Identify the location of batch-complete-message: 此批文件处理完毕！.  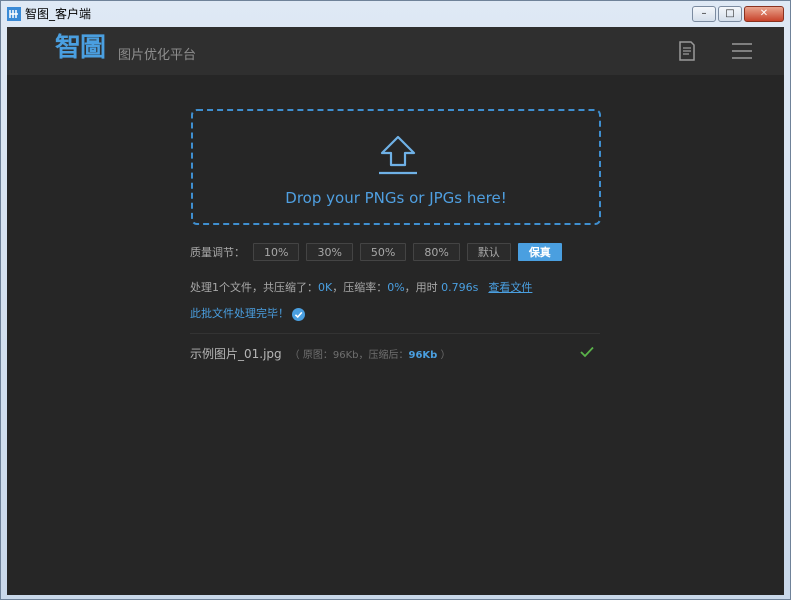
(247, 314).